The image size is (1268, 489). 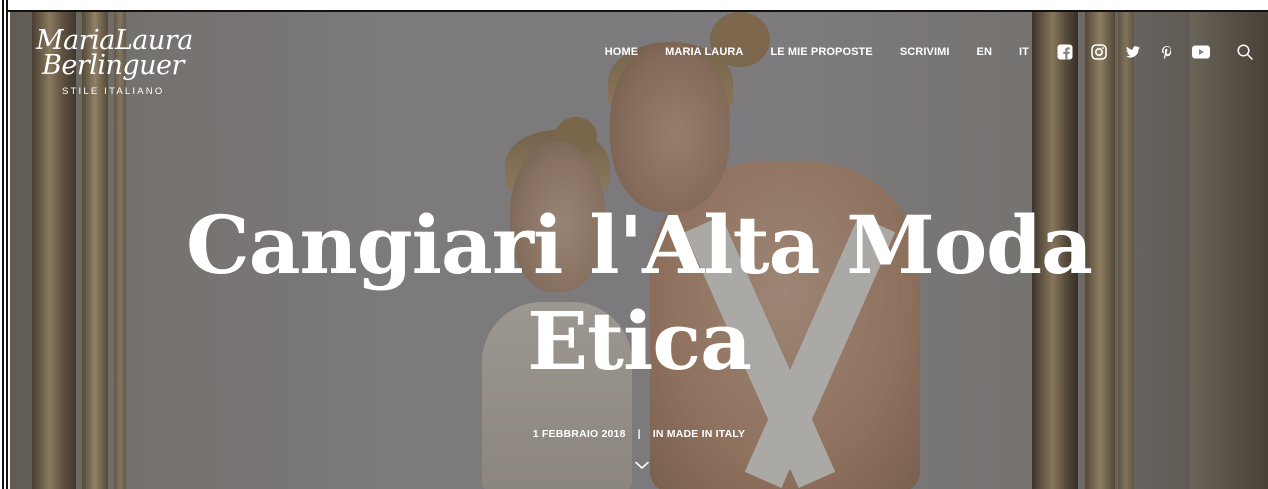 I want to click on post-title-line1: Cangiari l'Alta Moda, so click(x=639, y=245).